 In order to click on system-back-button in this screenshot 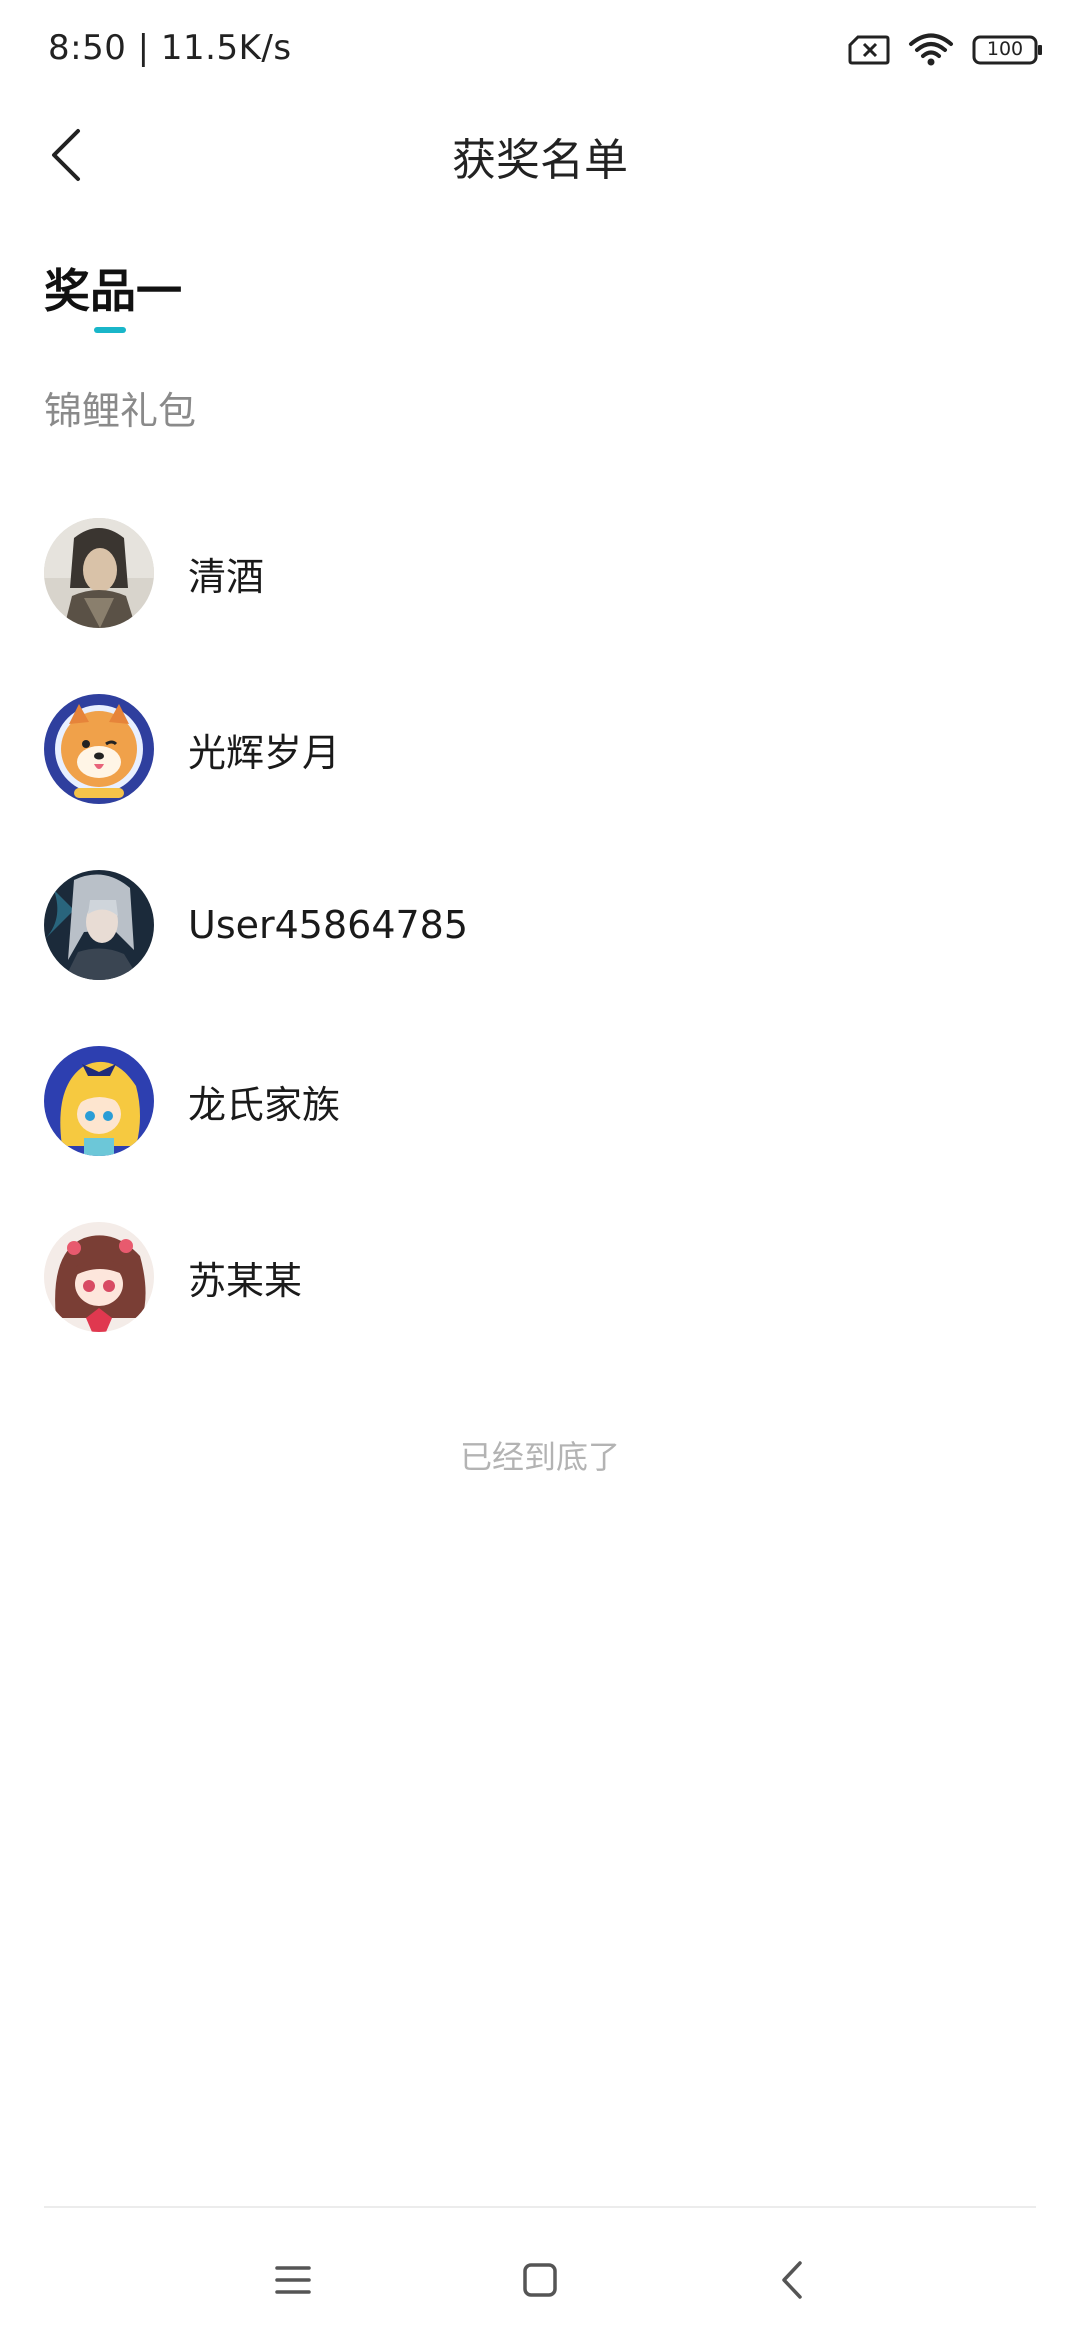, I will do `click(792, 2280)`.